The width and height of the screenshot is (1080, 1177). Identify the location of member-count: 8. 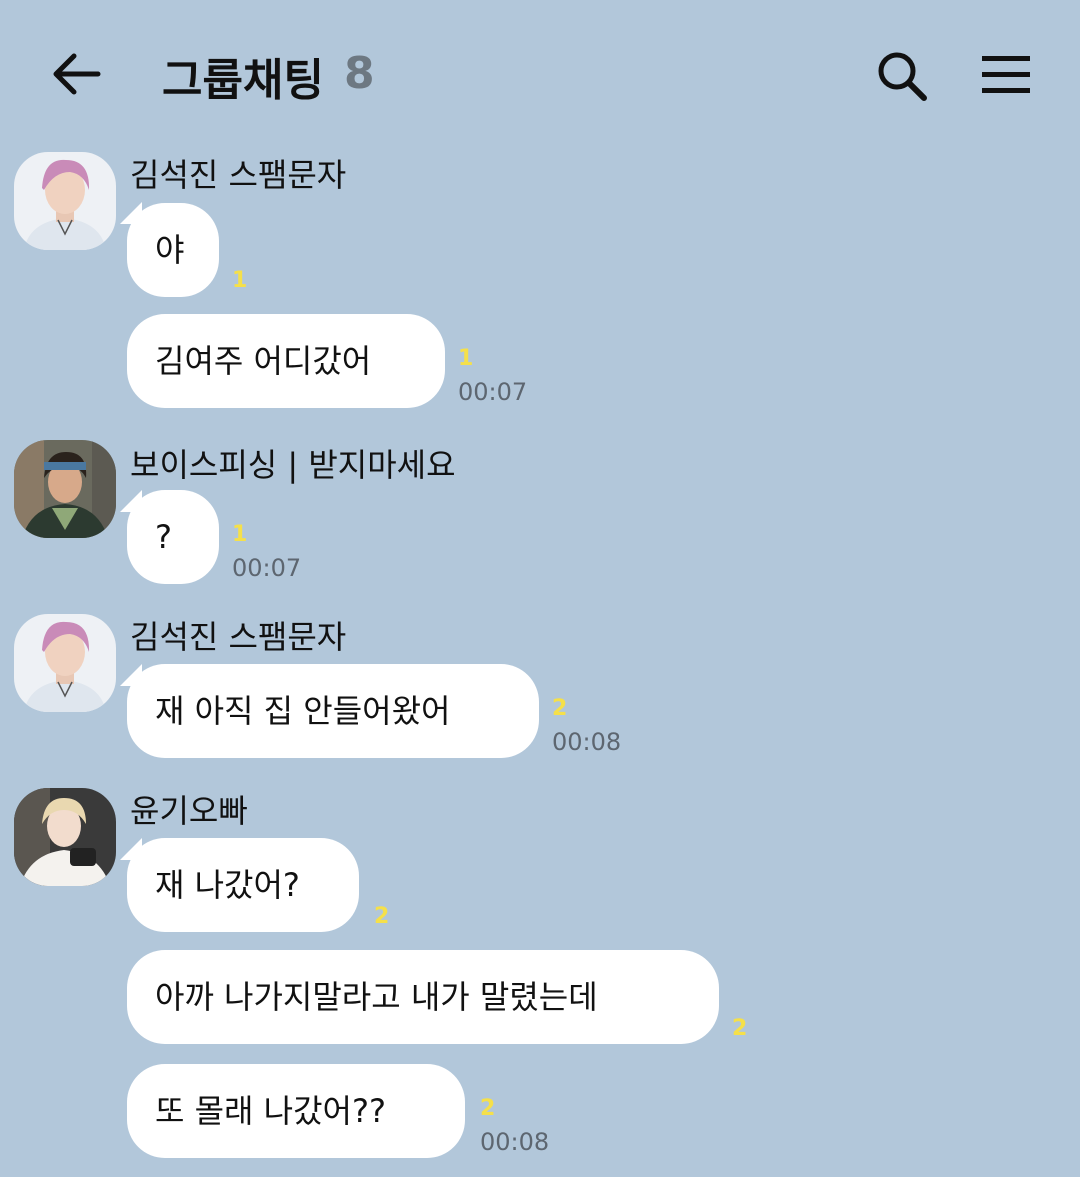
(359, 73).